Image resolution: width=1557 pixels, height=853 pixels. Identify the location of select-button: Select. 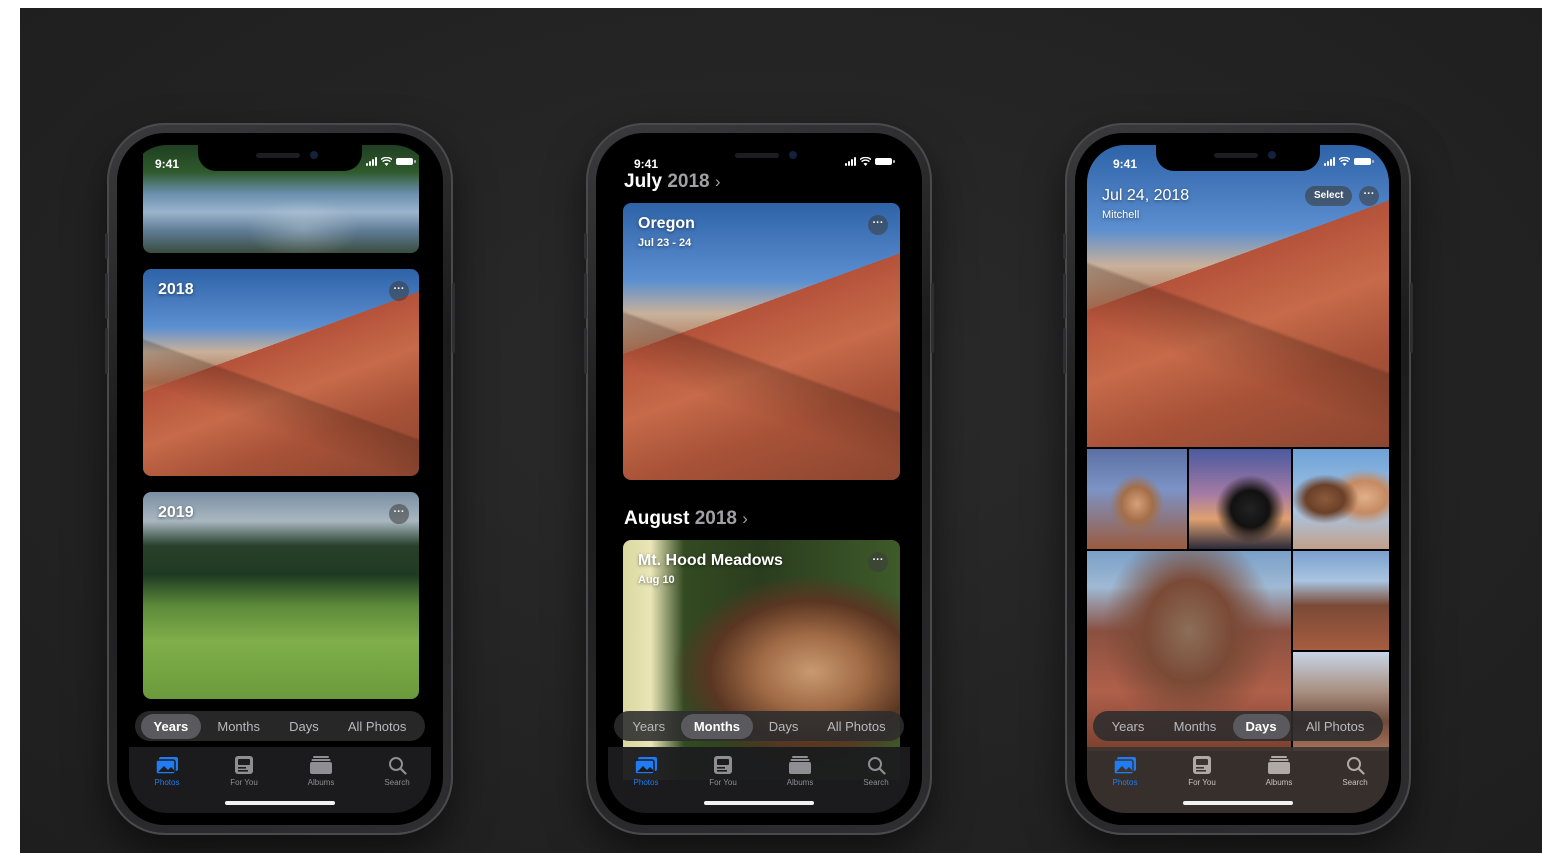
(1329, 196).